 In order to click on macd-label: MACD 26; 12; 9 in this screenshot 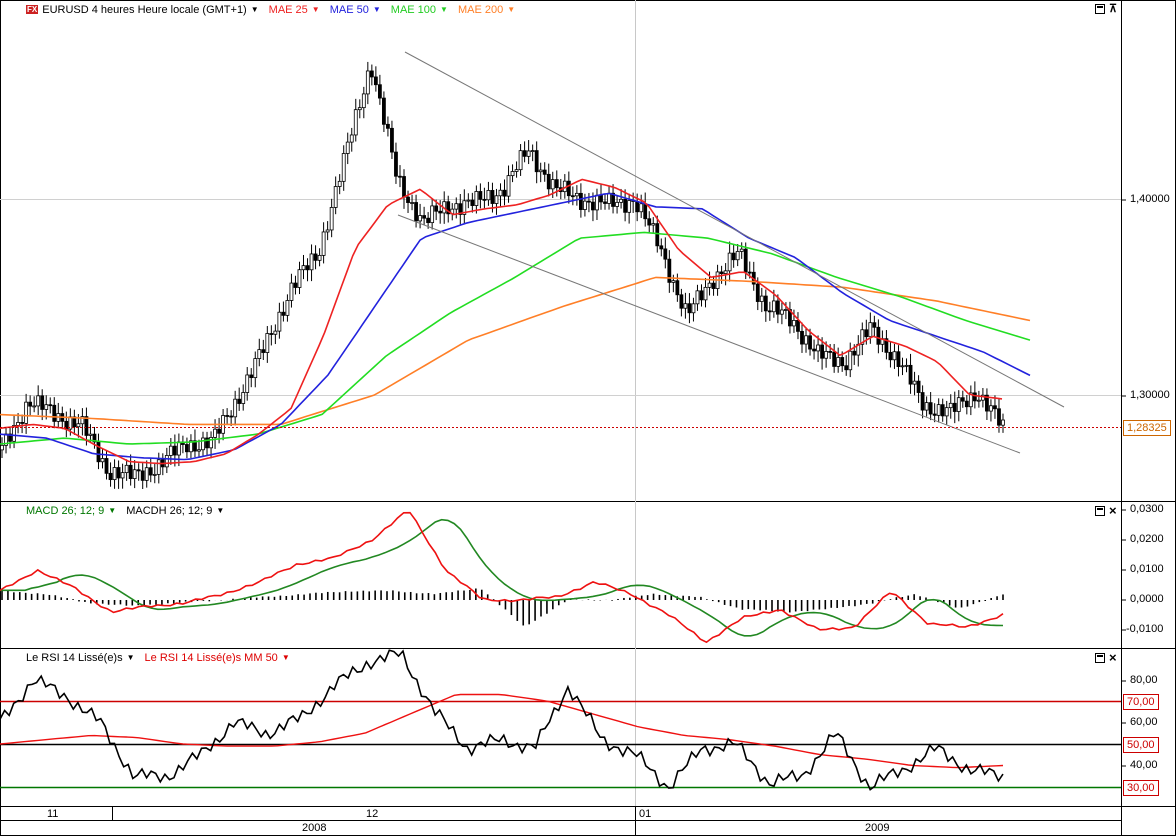, I will do `click(65, 511)`.